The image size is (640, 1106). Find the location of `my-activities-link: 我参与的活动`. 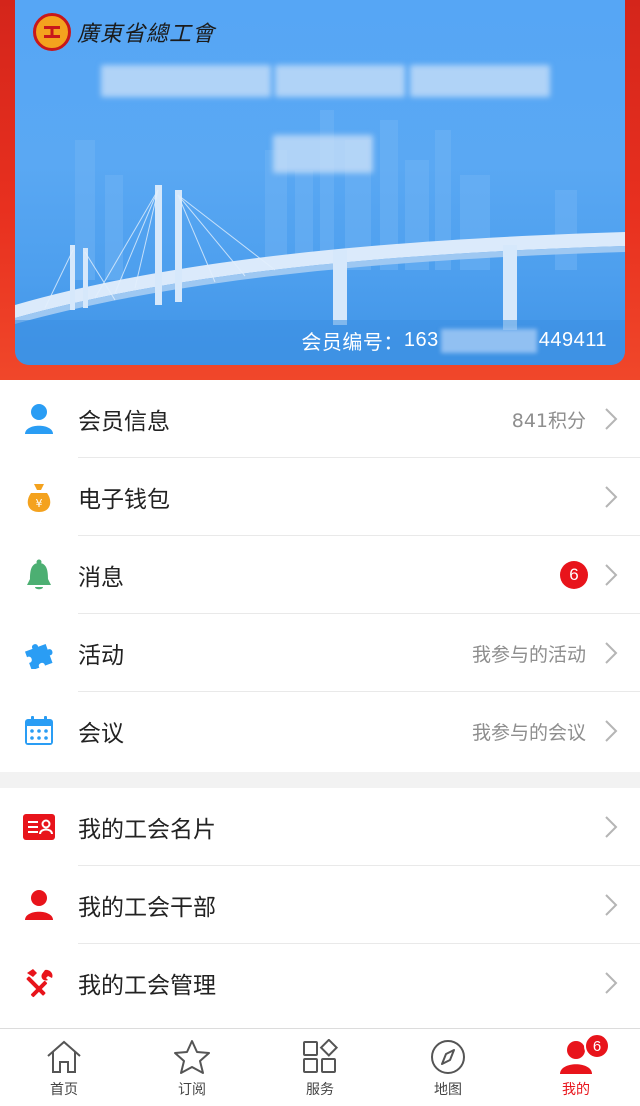

my-activities-link: 我参与的活动 is located at coordinates (528, 654).